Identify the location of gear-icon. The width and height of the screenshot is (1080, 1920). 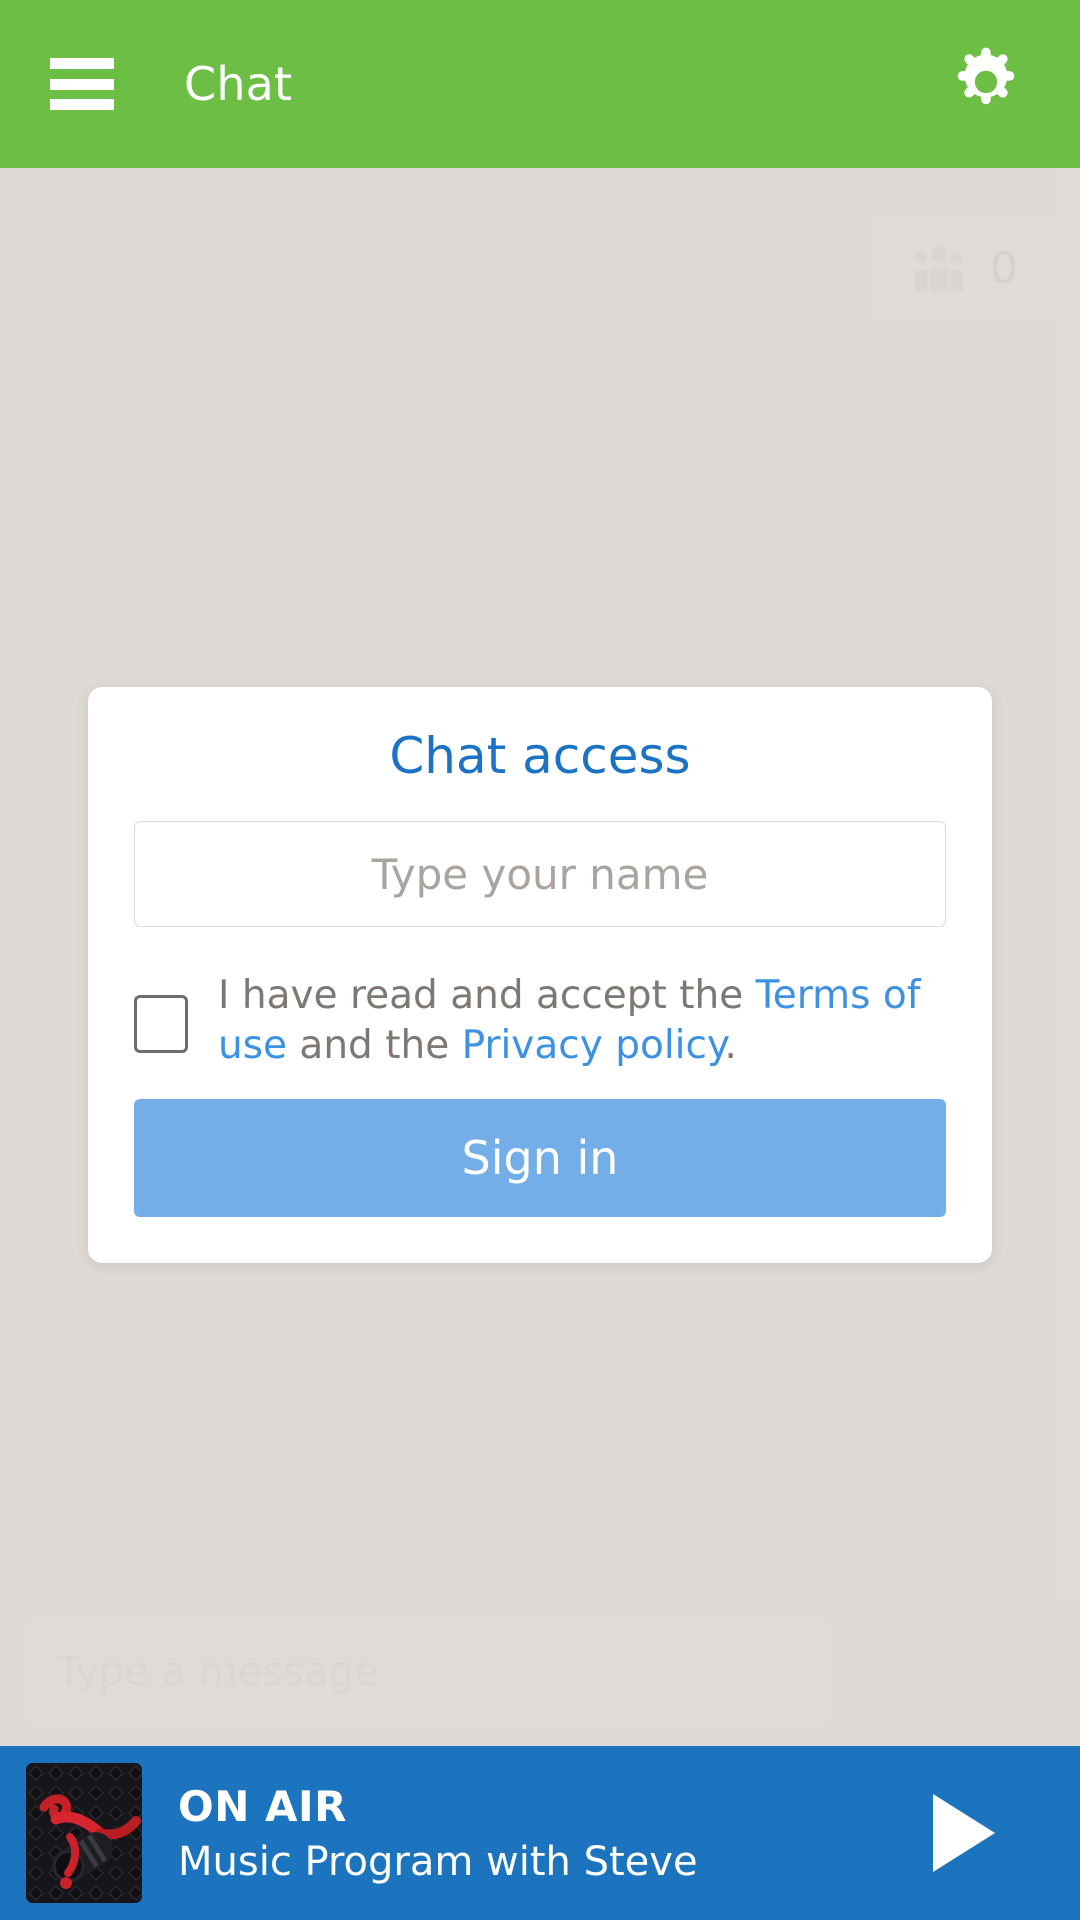
(986, 84).